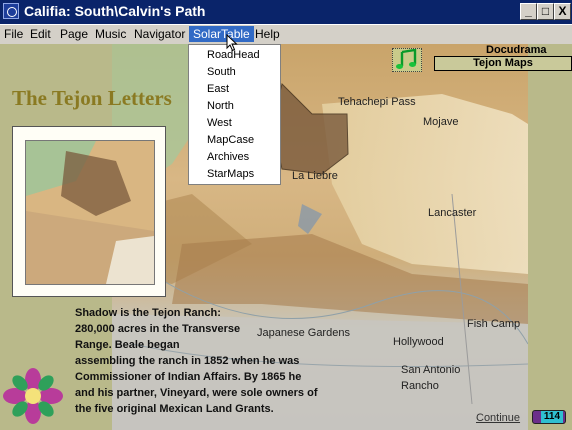  Describe the element at coordinates (110, 34) in the screenshot. I see `menu-music: Music` at that location.